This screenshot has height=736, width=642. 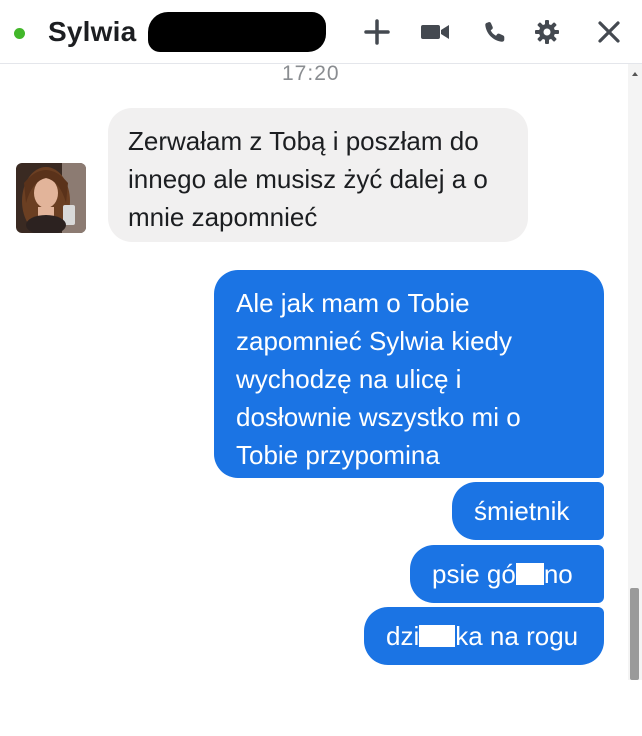 What do you see at coordinates (92, 32) in the screenshot?
I see `contact-name: Sylwia` at bounding box center [92, 32].